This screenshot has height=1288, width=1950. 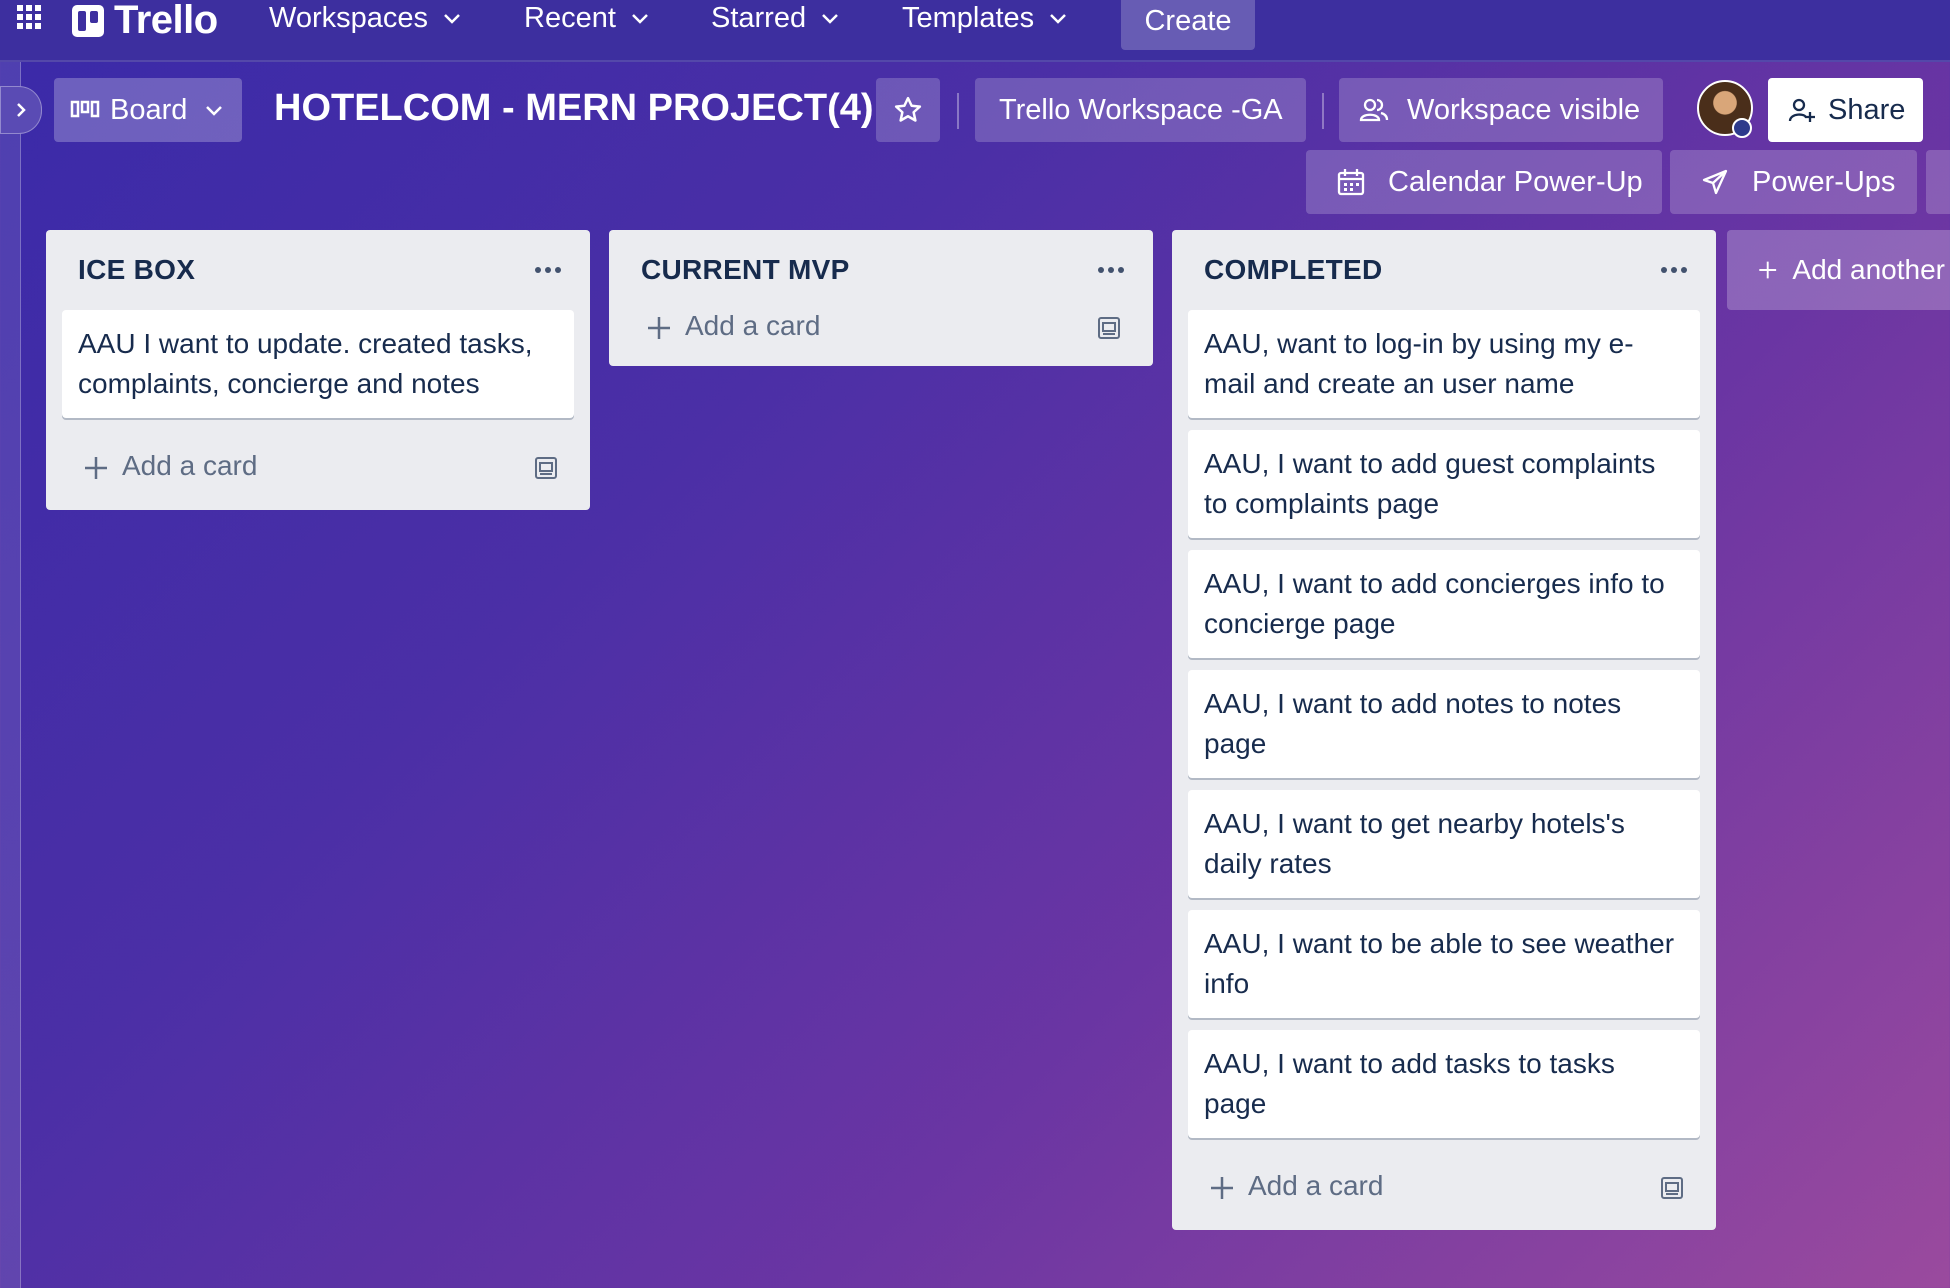 I want to click on list-title: CURRENT MVP, so click(x=745, y=270).